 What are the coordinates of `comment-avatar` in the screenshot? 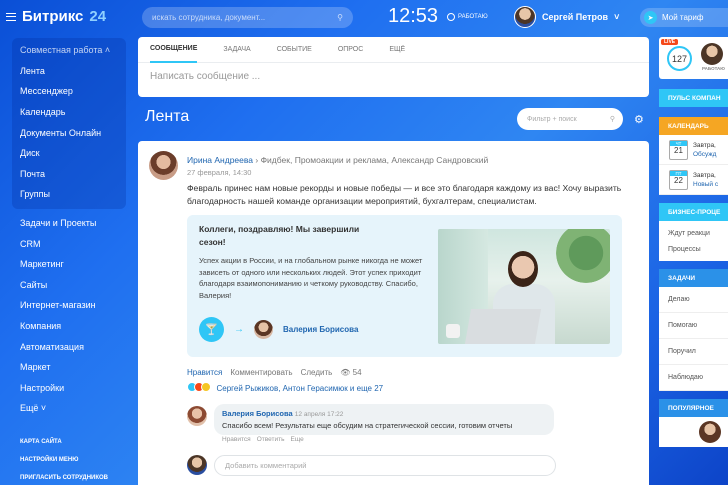 It's located at (197, 416).